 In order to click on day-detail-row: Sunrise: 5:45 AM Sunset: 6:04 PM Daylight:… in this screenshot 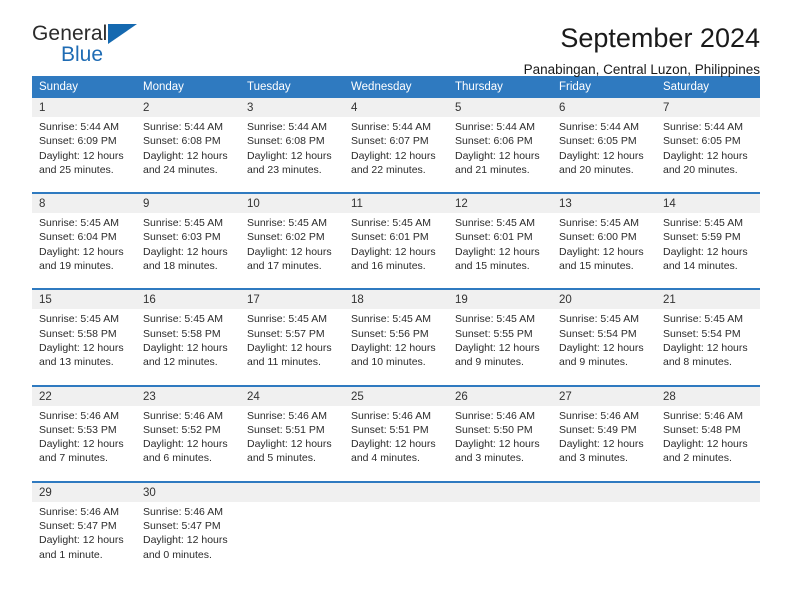, I will do `click(396, 246)`.